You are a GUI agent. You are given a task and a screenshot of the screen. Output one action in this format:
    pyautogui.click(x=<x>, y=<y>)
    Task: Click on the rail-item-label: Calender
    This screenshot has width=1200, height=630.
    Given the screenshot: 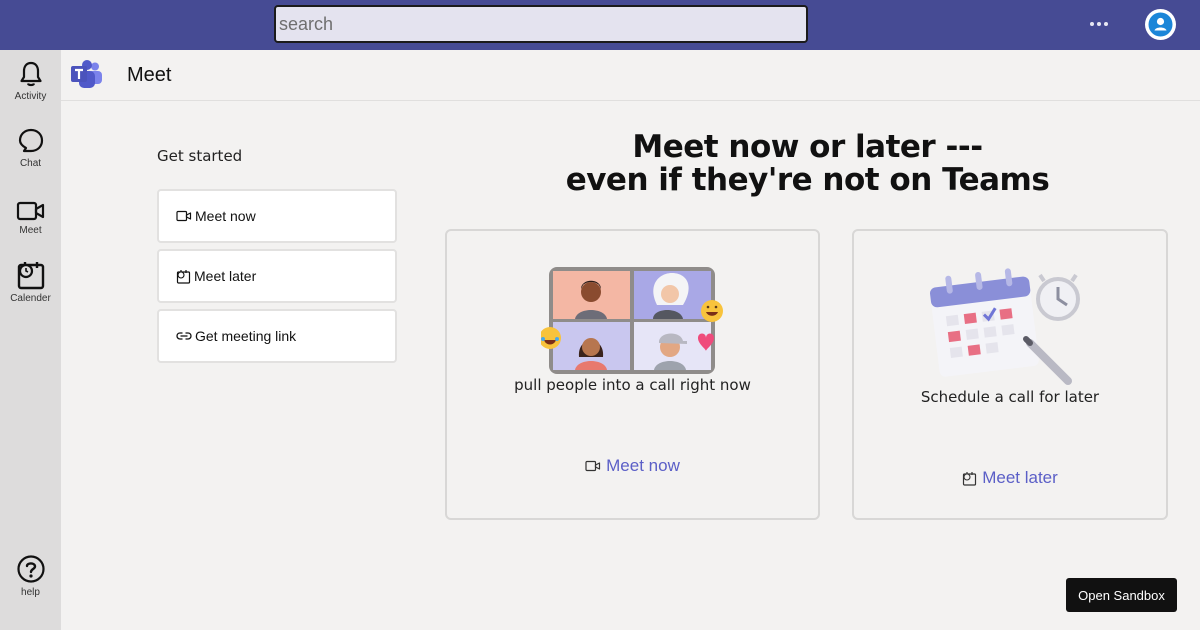 What is the action you would take?
    pyautogui.click(x=30, y=298)
    